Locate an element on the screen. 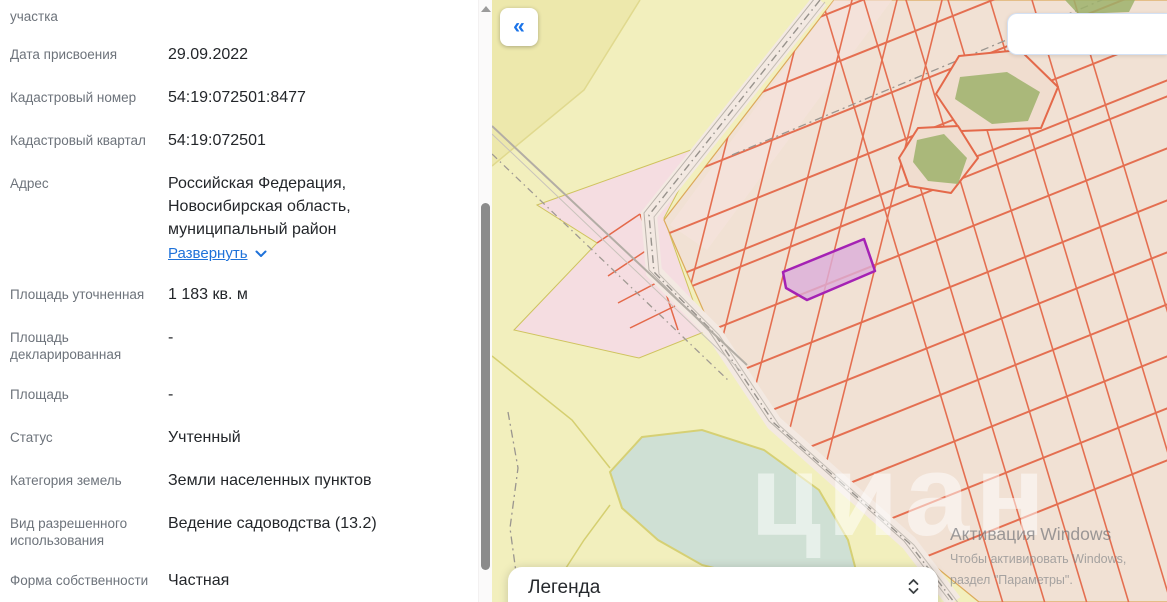 This screenshot has width=1167, height=602. attribute-value: 1 183 кв. м is located at coordinates (208, 294).